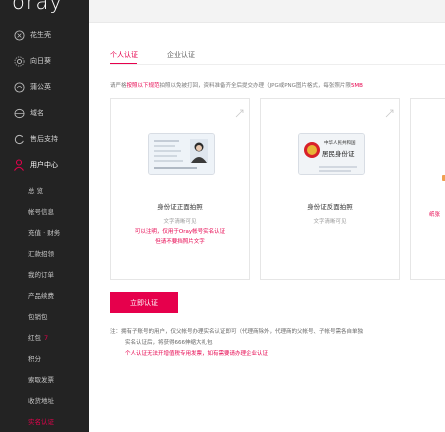 The height and width of the screenshot is (432, 445). What do you see at coordinates (38, 316) in the screenshot?
I see `sub-item-package: 包销包` at bounding box center [38, 316].